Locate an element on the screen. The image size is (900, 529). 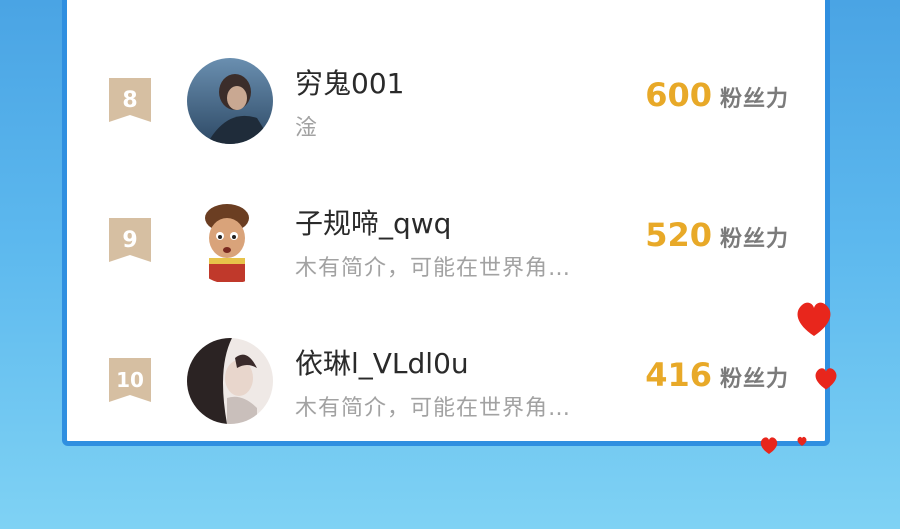
rank-badge: 9 is located at coordinates (130, 240).